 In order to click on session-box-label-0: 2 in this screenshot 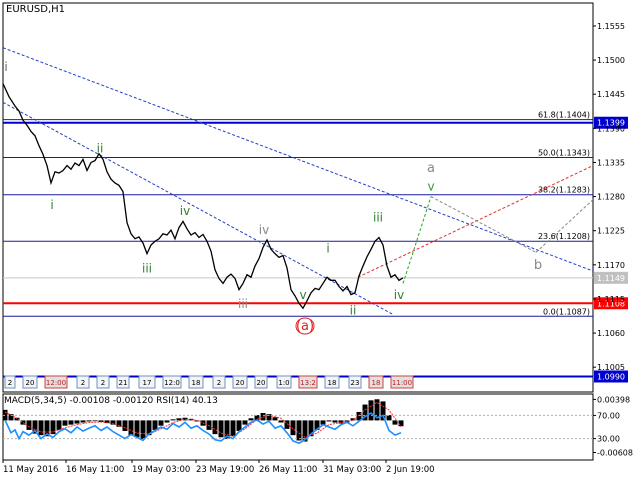, I will do `click(10, 383)`.